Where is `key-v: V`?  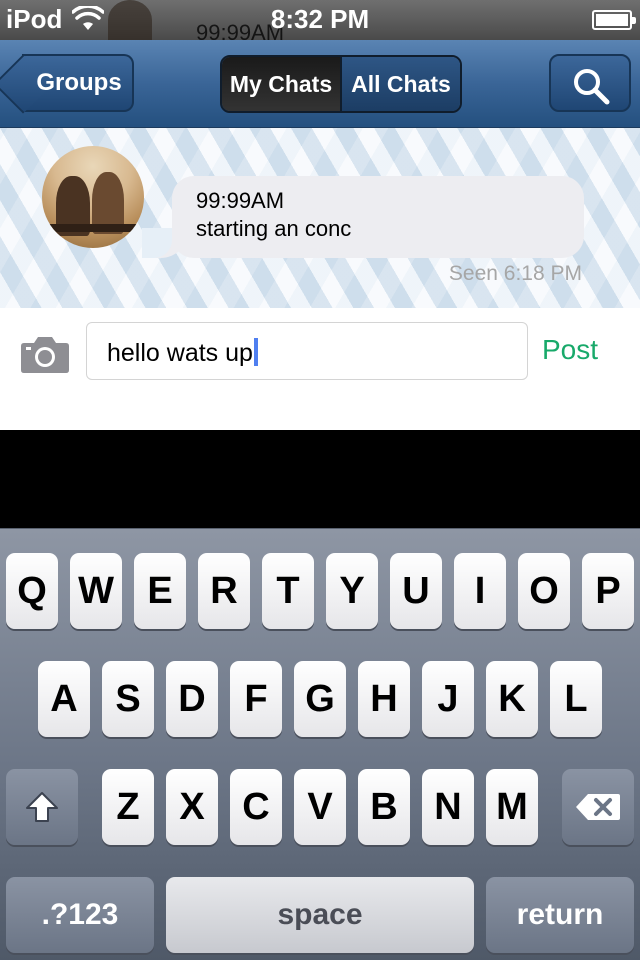
key-v: V is located at coordinates (320, 807).